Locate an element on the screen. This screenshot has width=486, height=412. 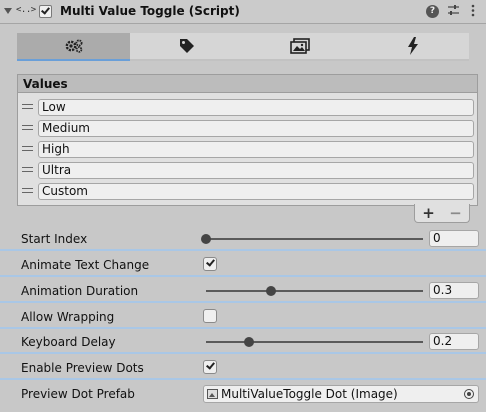
prop-allow-wrapping: Allow Wrapping is located at coordinates (243, 317).